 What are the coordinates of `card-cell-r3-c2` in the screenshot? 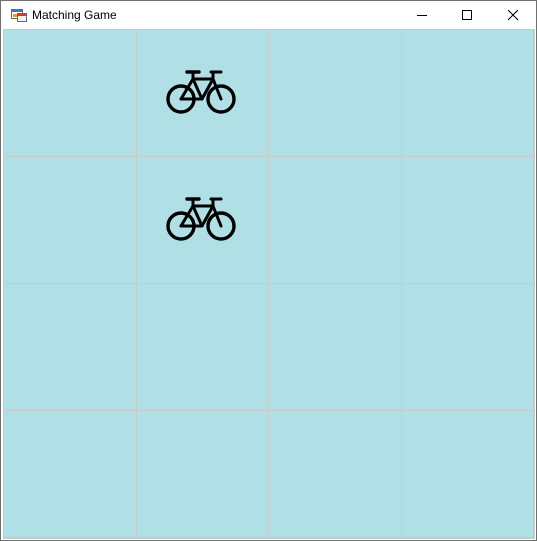 It's located at (203, 347).